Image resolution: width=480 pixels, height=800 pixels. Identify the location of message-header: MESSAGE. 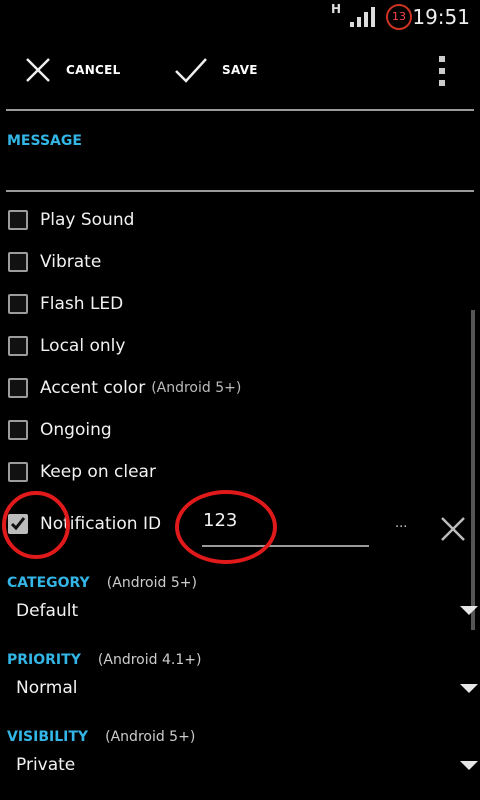
(44, 141).